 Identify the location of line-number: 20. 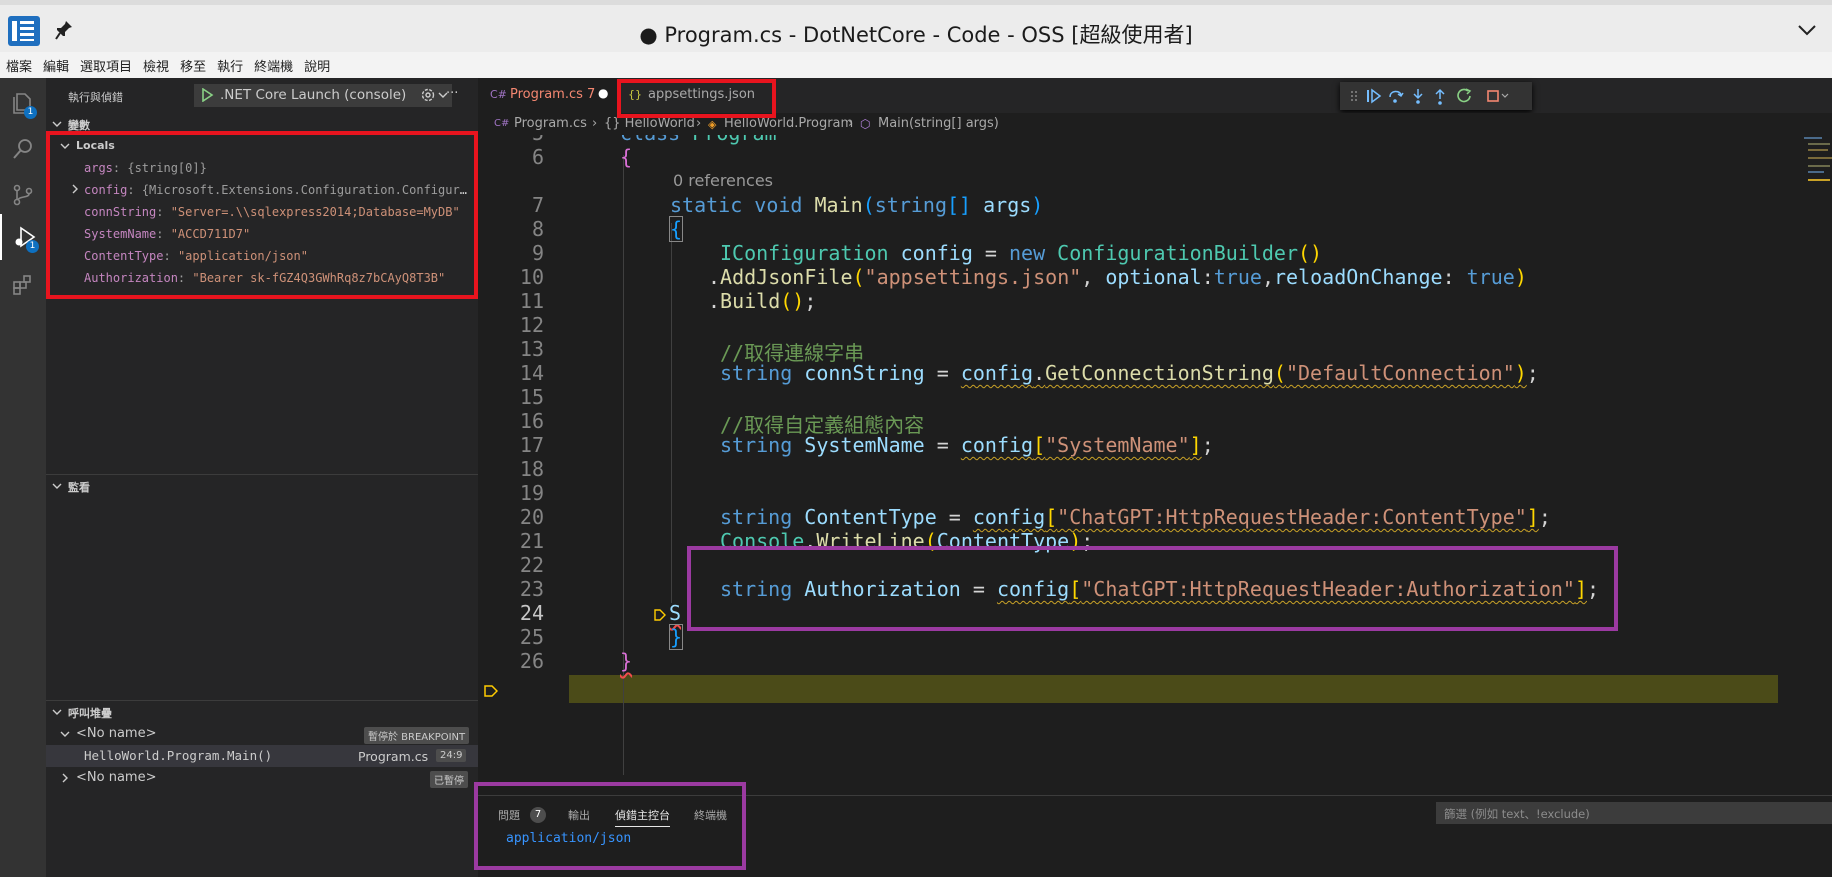
(531, 517).